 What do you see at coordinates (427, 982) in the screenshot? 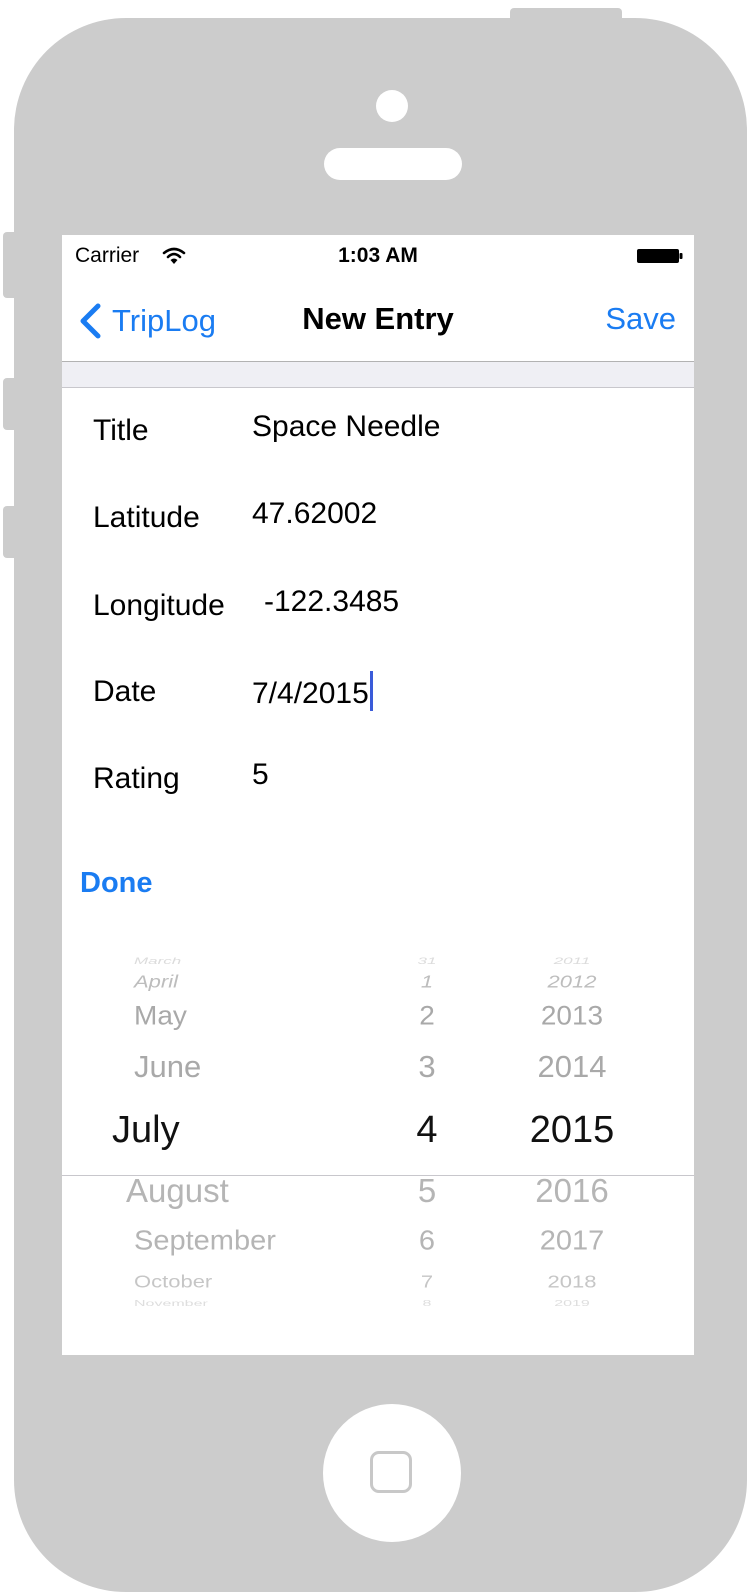
I see `day-option: 1` at bounding box center [427, 982].